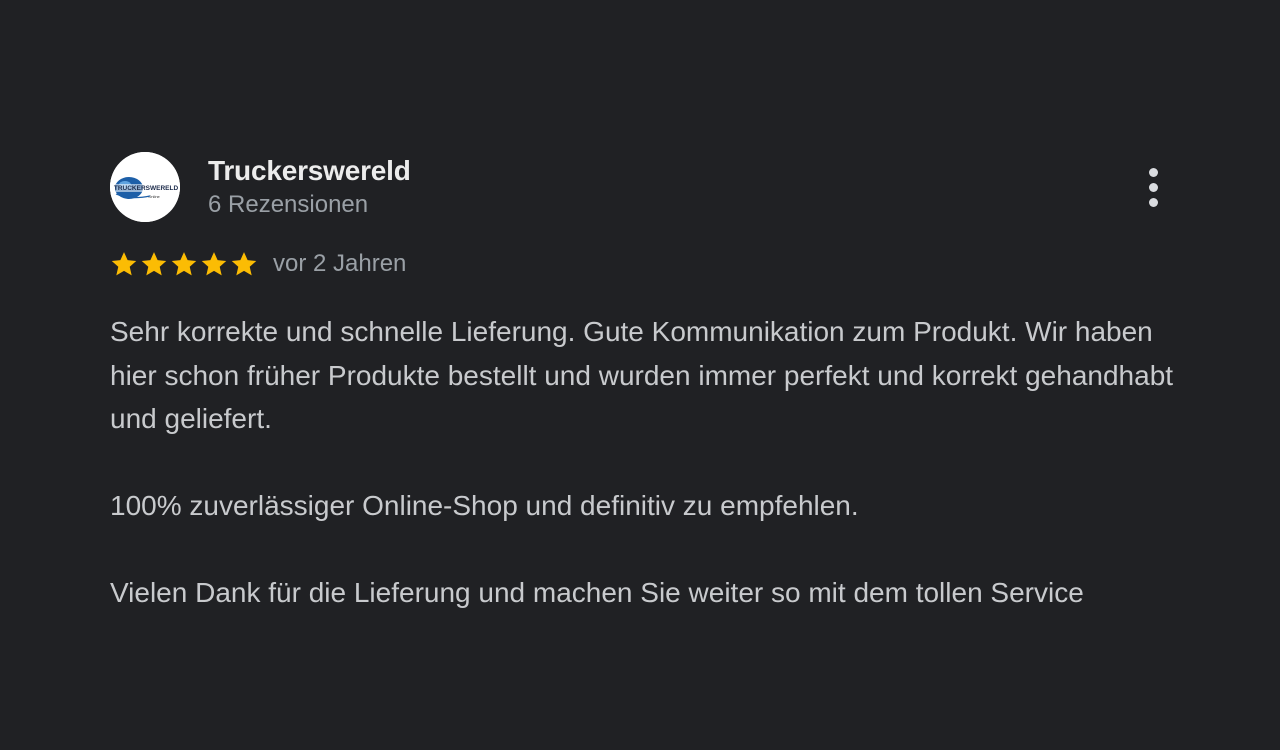  I want to click on review-date: vor 2 Jahren, so click(340, 263).